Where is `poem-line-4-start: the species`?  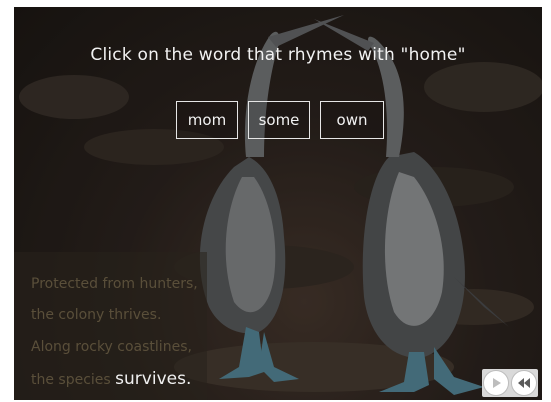
poem-line-4-start: the species is located at coordinates (71, 380).